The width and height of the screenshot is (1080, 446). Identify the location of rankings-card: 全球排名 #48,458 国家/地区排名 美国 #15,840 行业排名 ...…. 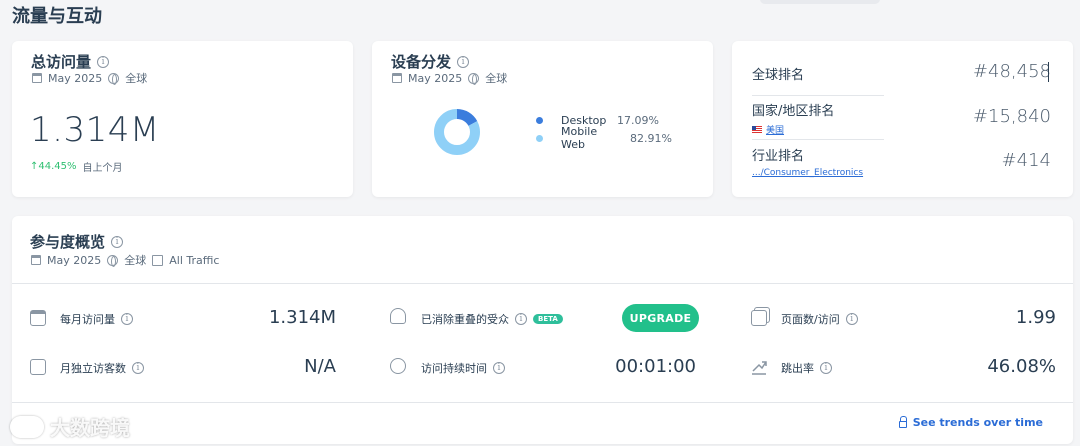
(902, 119).